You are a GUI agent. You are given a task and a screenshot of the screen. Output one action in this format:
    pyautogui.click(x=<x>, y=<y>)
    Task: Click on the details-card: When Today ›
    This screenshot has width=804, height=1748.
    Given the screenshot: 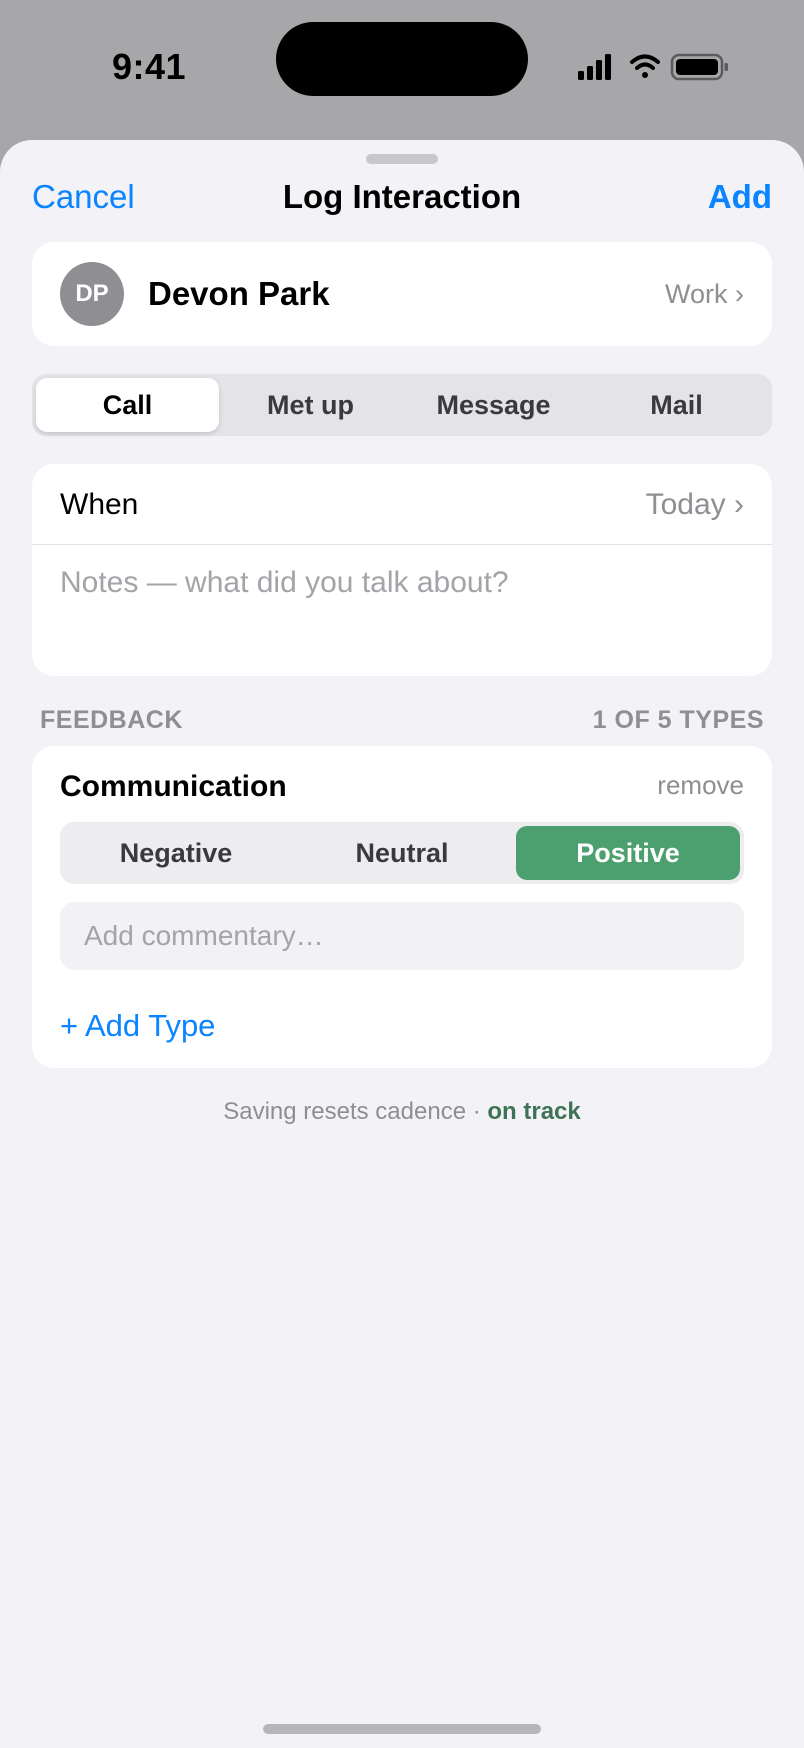 What is the action you would take?
    pyautogui.click(x=402, y=570)
    